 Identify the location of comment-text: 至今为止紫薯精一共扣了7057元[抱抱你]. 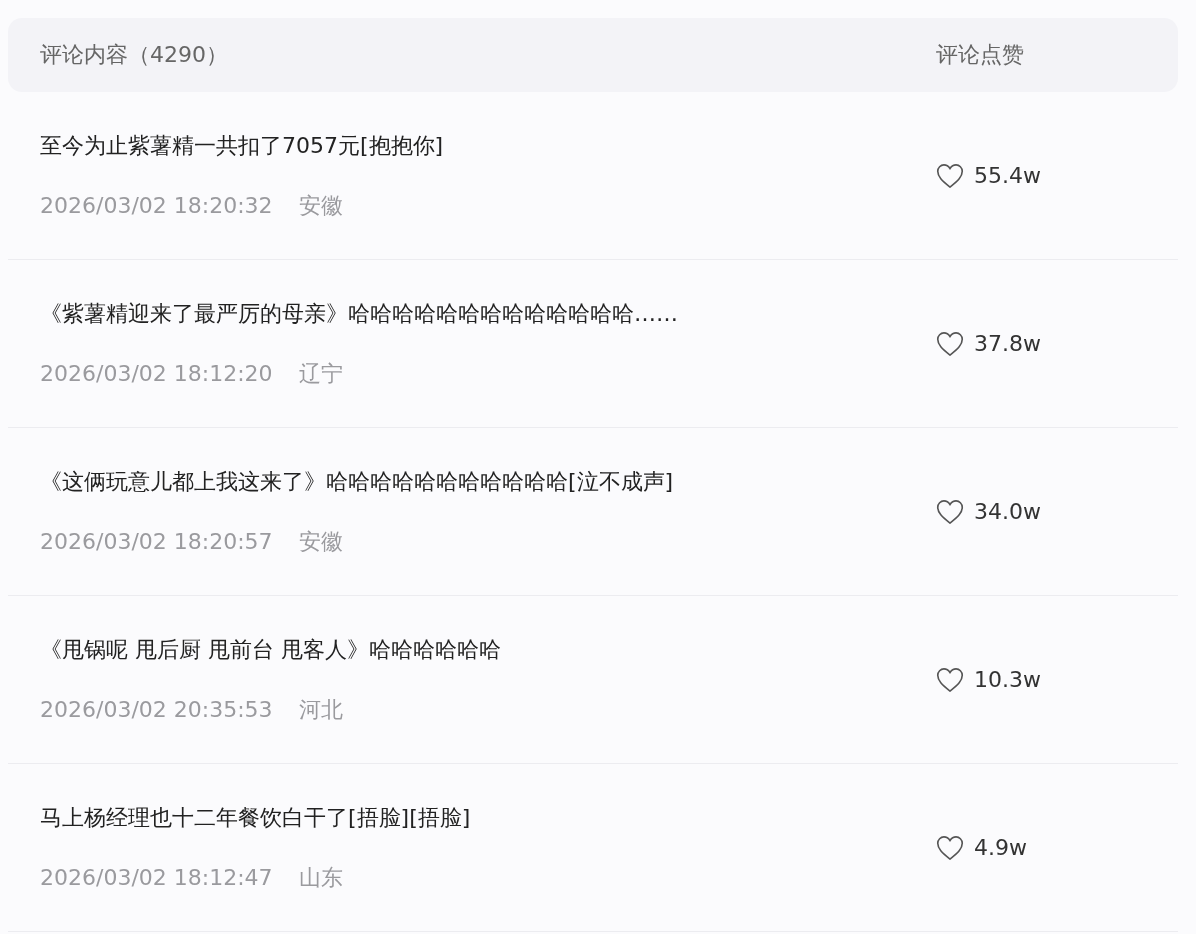
(242, 145).